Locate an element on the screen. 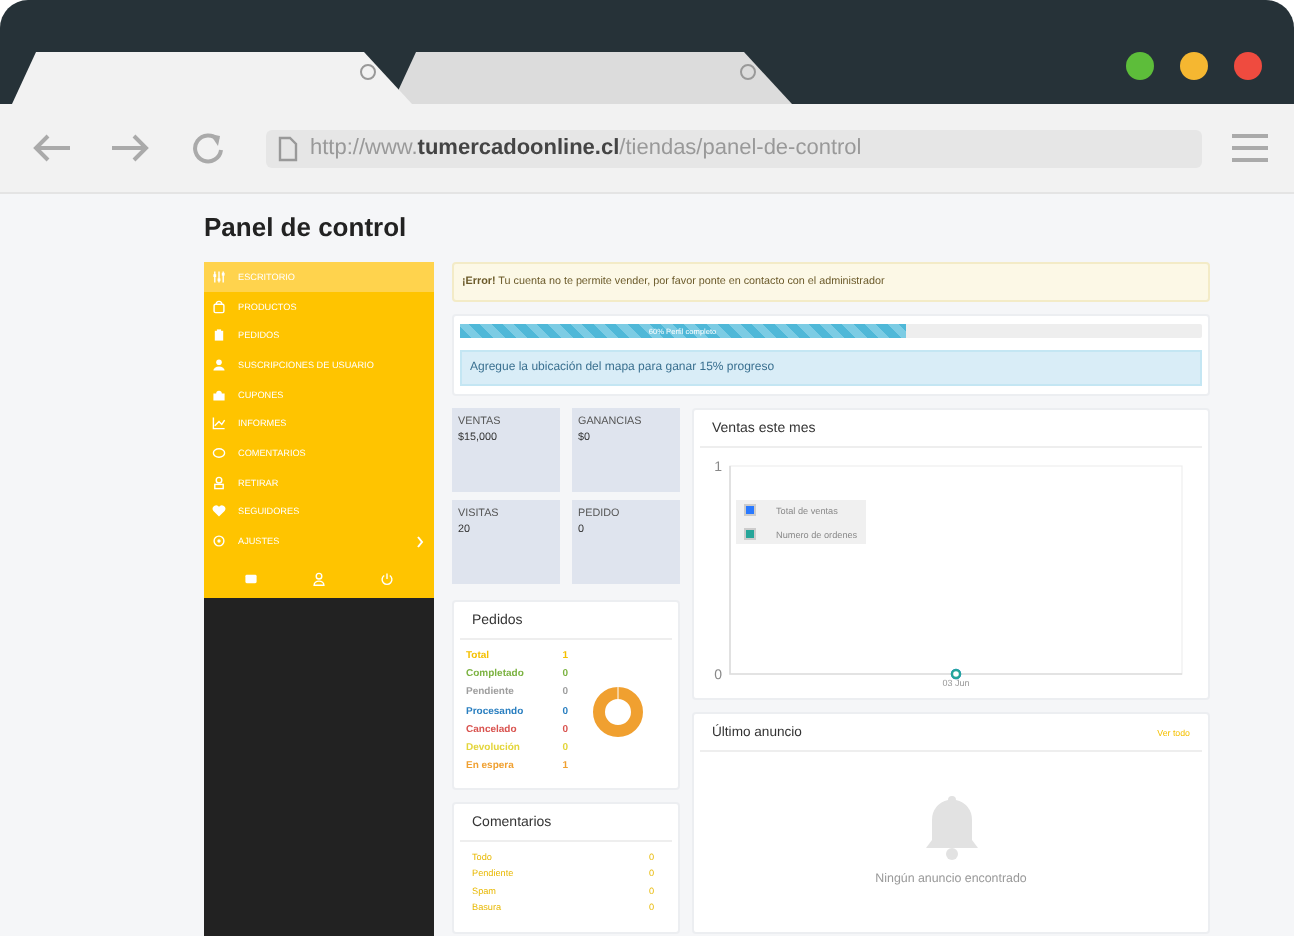 The height and width of the screenshot is (936, 1294). address-bar: http://www.tumercadoonline.cl/tiendas/panel-de-control is located at coordinates (734, 148).